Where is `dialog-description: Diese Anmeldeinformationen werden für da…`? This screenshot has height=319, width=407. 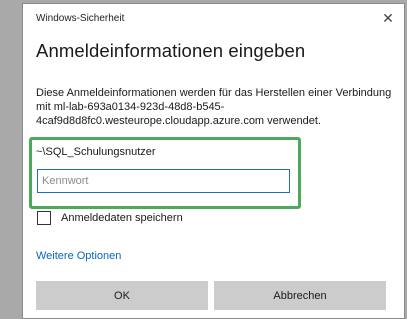
dialog-description: Diese Anmeldeinformationen werden für da… is located at coordinates (214, 107).